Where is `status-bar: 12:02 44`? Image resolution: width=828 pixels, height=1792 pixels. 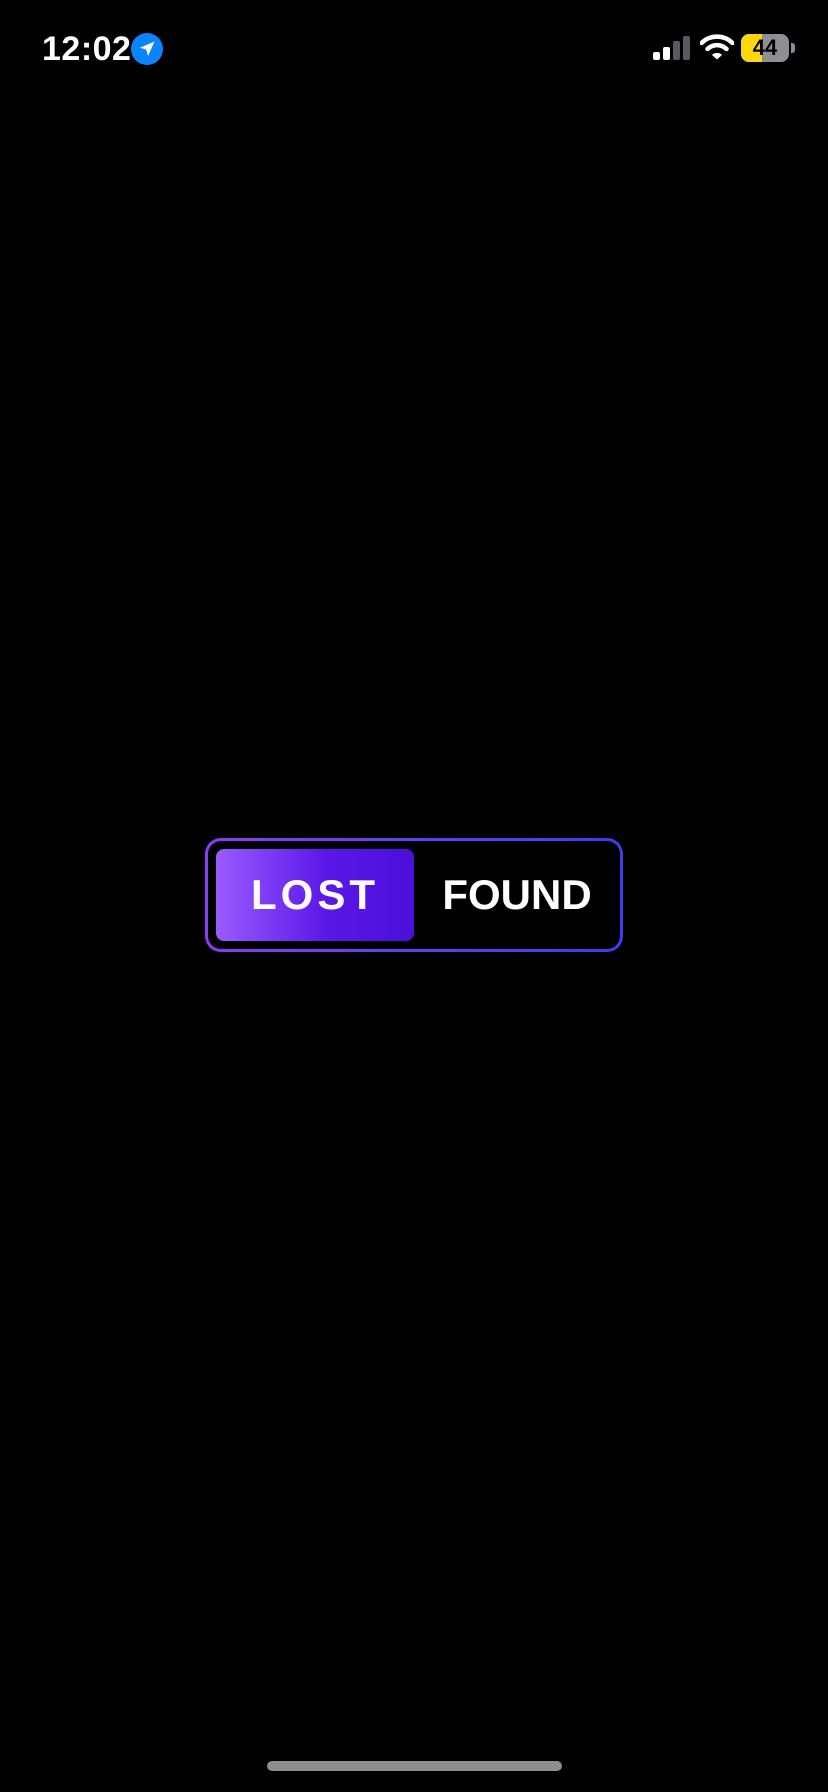 status-bar: 12:02 44 is located at coordinates (414, 50).